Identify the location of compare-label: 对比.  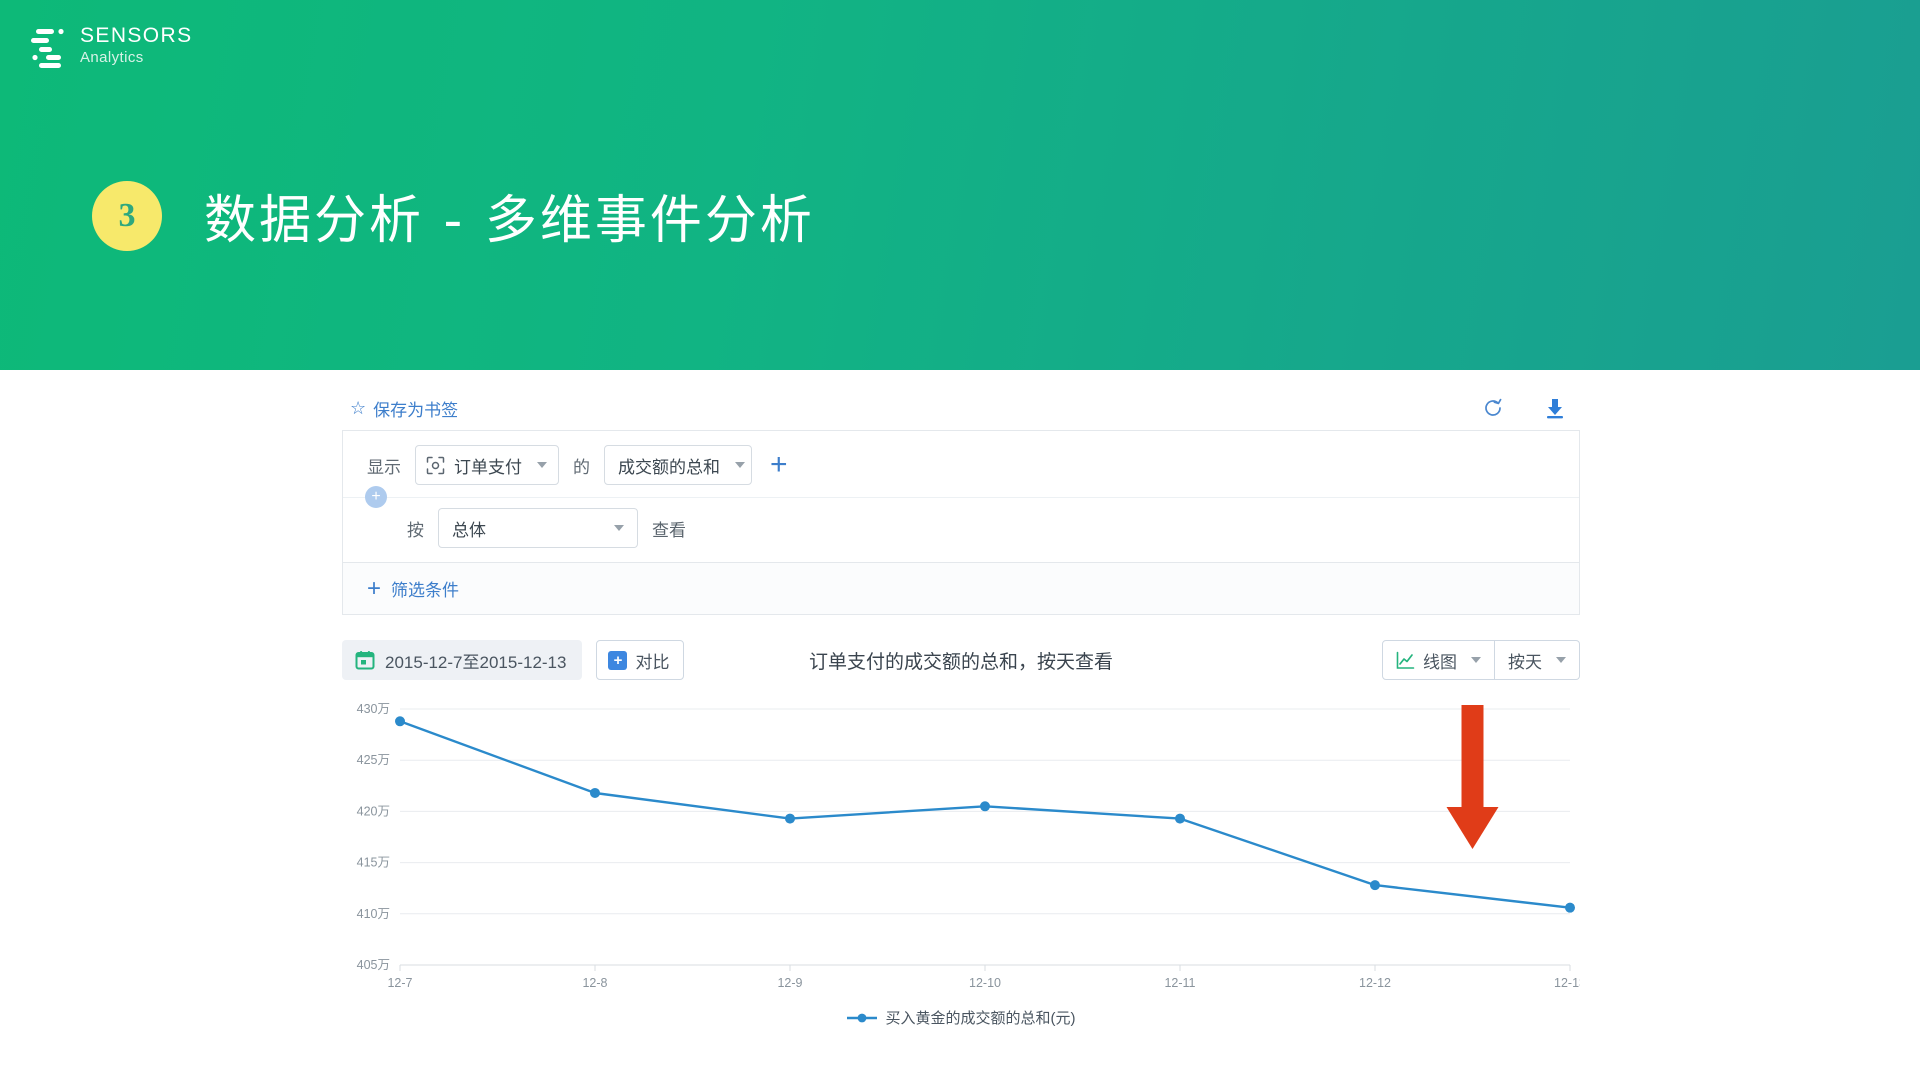
(652, 662).